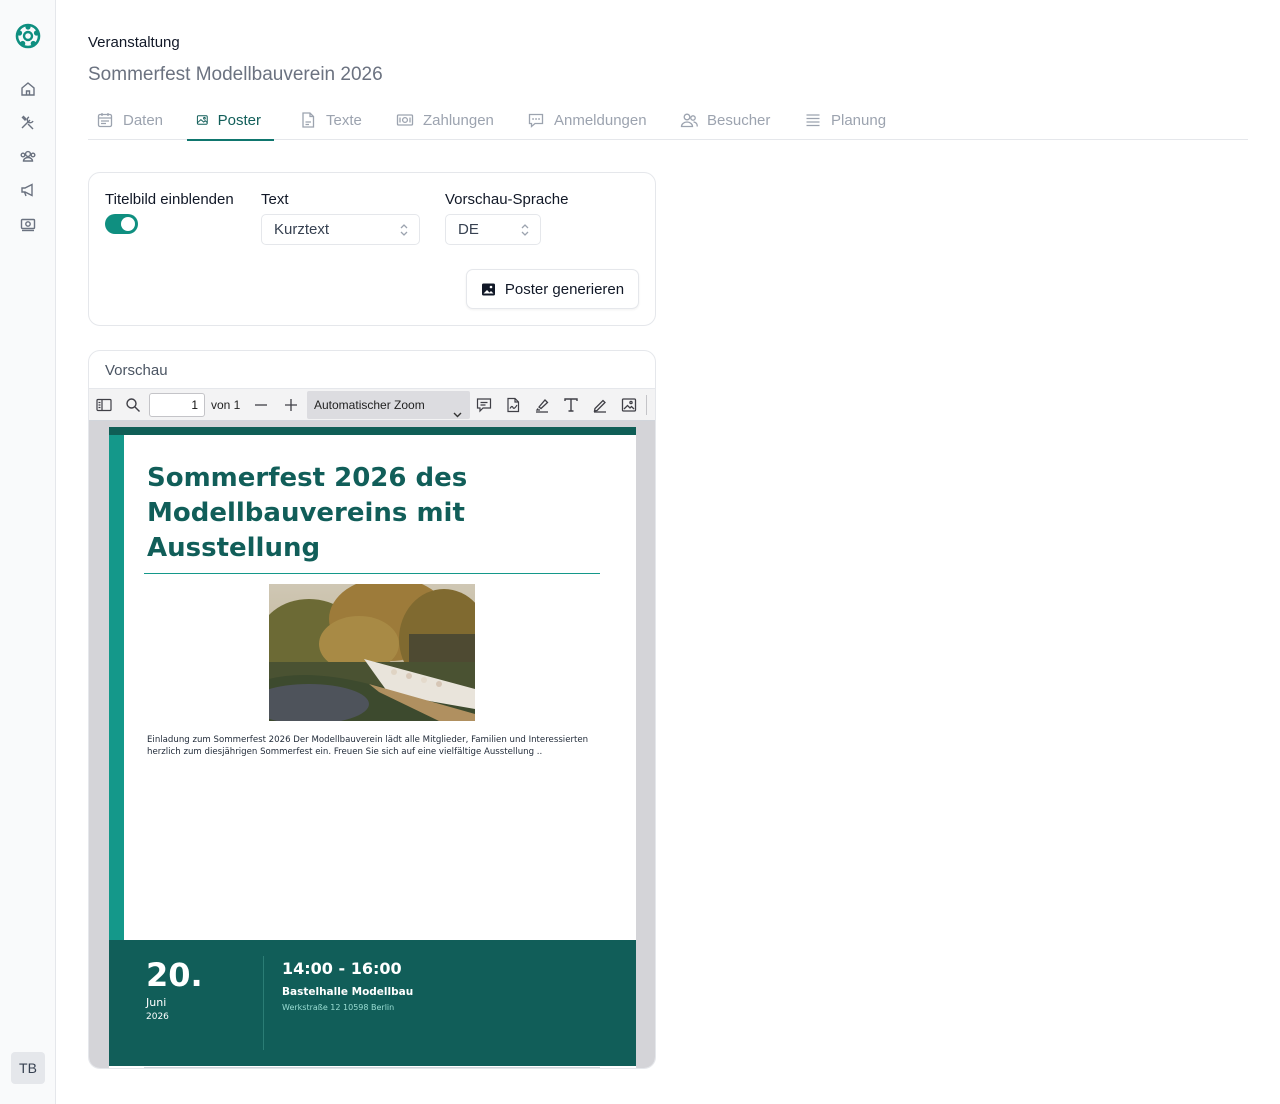 This screenshot has height=1104, width=1280. What do you see at coordinates (348, 992) in the screenshot?
I see `poster-venue: Bastelhalle Modellbau` at bounding box center [348, 992].